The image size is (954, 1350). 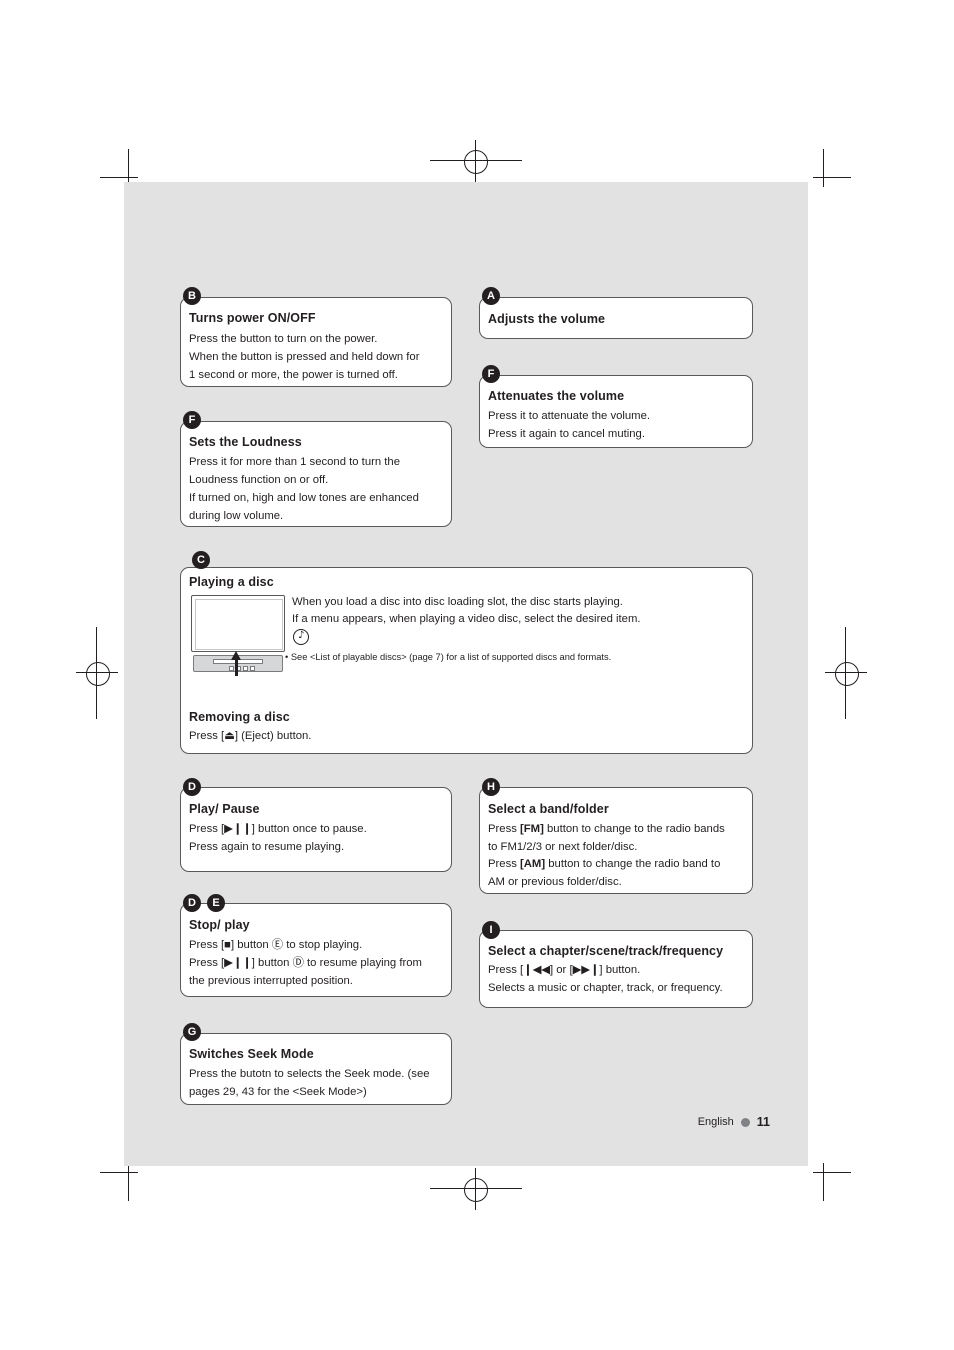 I want to click on text-band-2: to FM1/2/3 or next folder/disc., so click(x=563, y=847).